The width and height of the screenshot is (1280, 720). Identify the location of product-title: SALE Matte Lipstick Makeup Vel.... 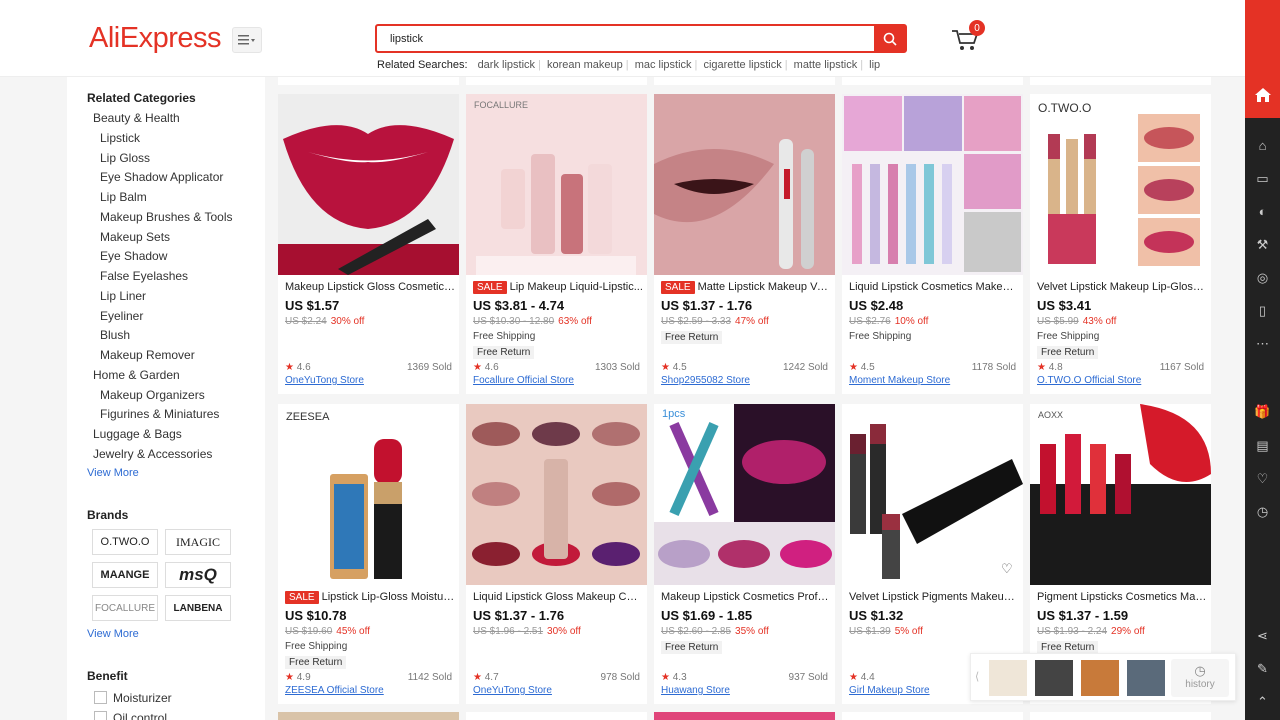
(746, 287).